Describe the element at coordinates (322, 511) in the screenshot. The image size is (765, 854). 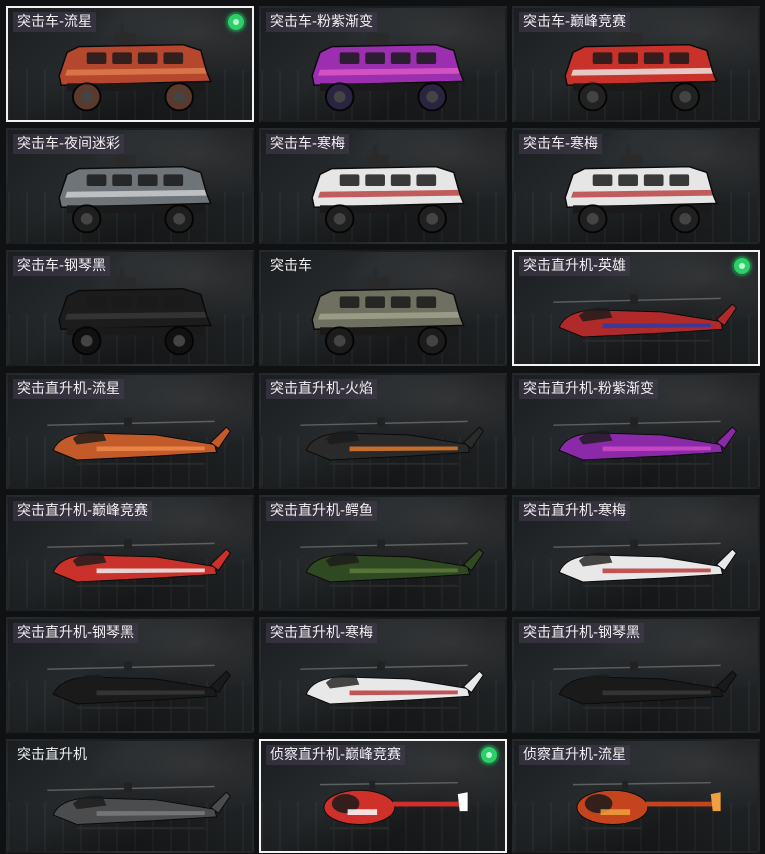
I see `skin-name-label: 突击直升机-鳄鱼` at that location.